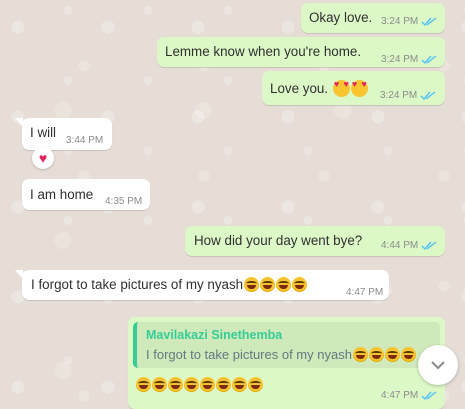 This screenshot has width=465, height=409. What do you see at coordinates (263, 51) in the screenshot?
I see `message-text: Lemme know when you're home.` at bounding box center [263, 51].